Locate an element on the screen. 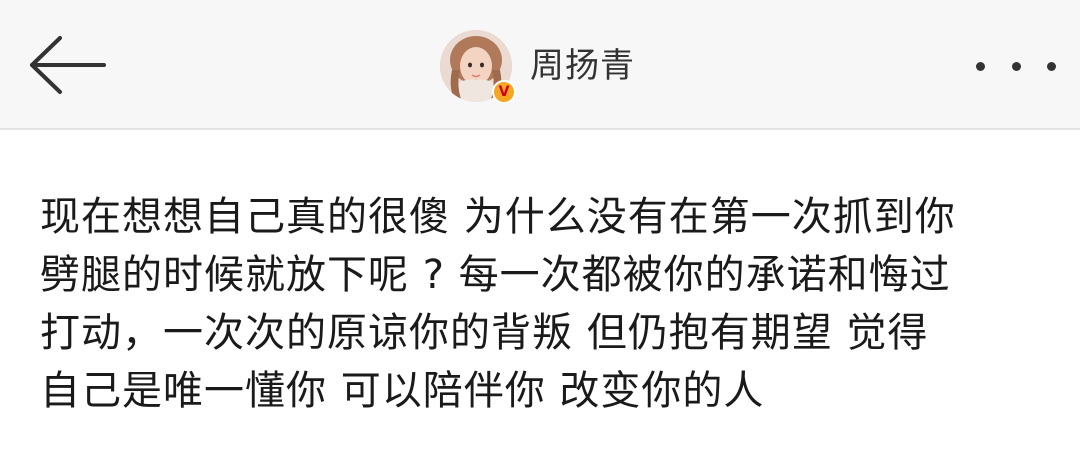  profile-header: V 周扬青 is located at coordinates (537, 66).